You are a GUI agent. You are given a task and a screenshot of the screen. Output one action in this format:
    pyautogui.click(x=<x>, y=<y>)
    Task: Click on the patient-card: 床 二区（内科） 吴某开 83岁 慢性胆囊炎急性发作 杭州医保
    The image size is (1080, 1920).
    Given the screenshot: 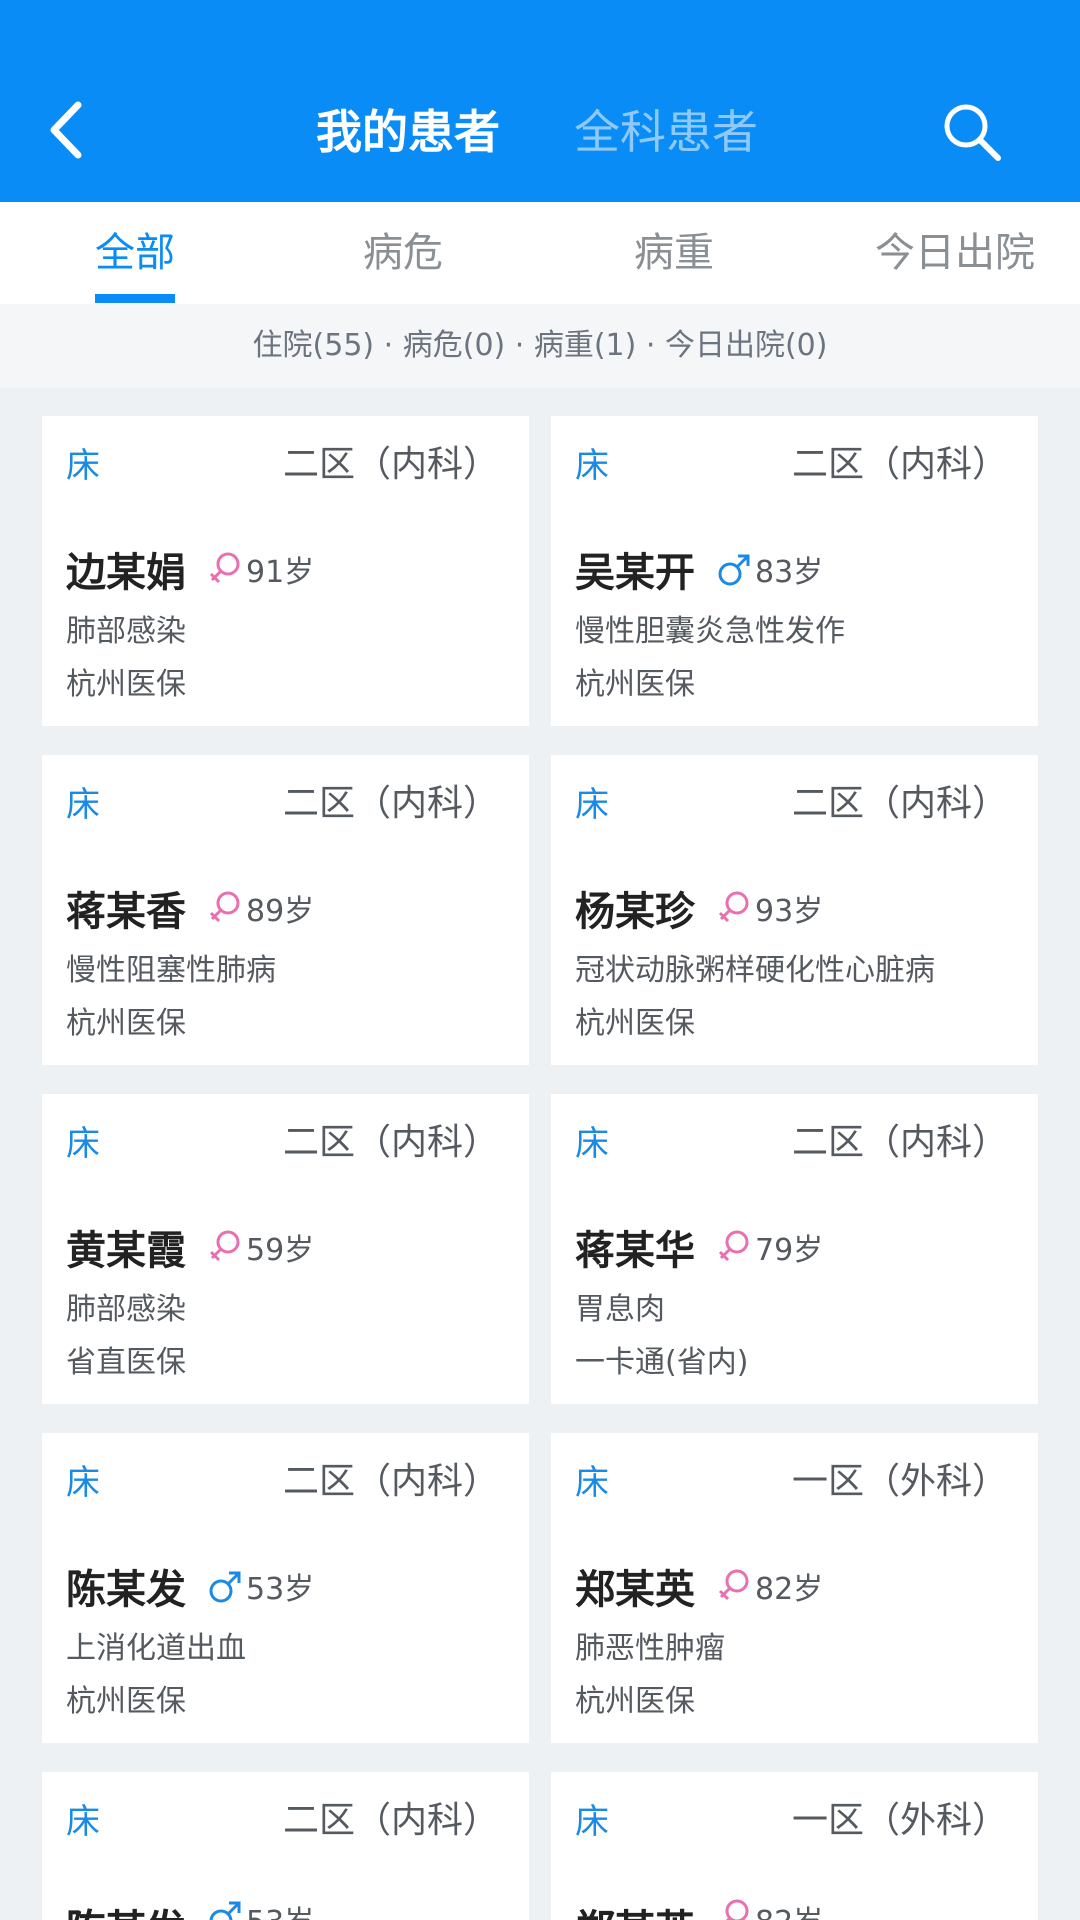 What is the action you would take?
    pyautogui.click(x=794, y=571)
    